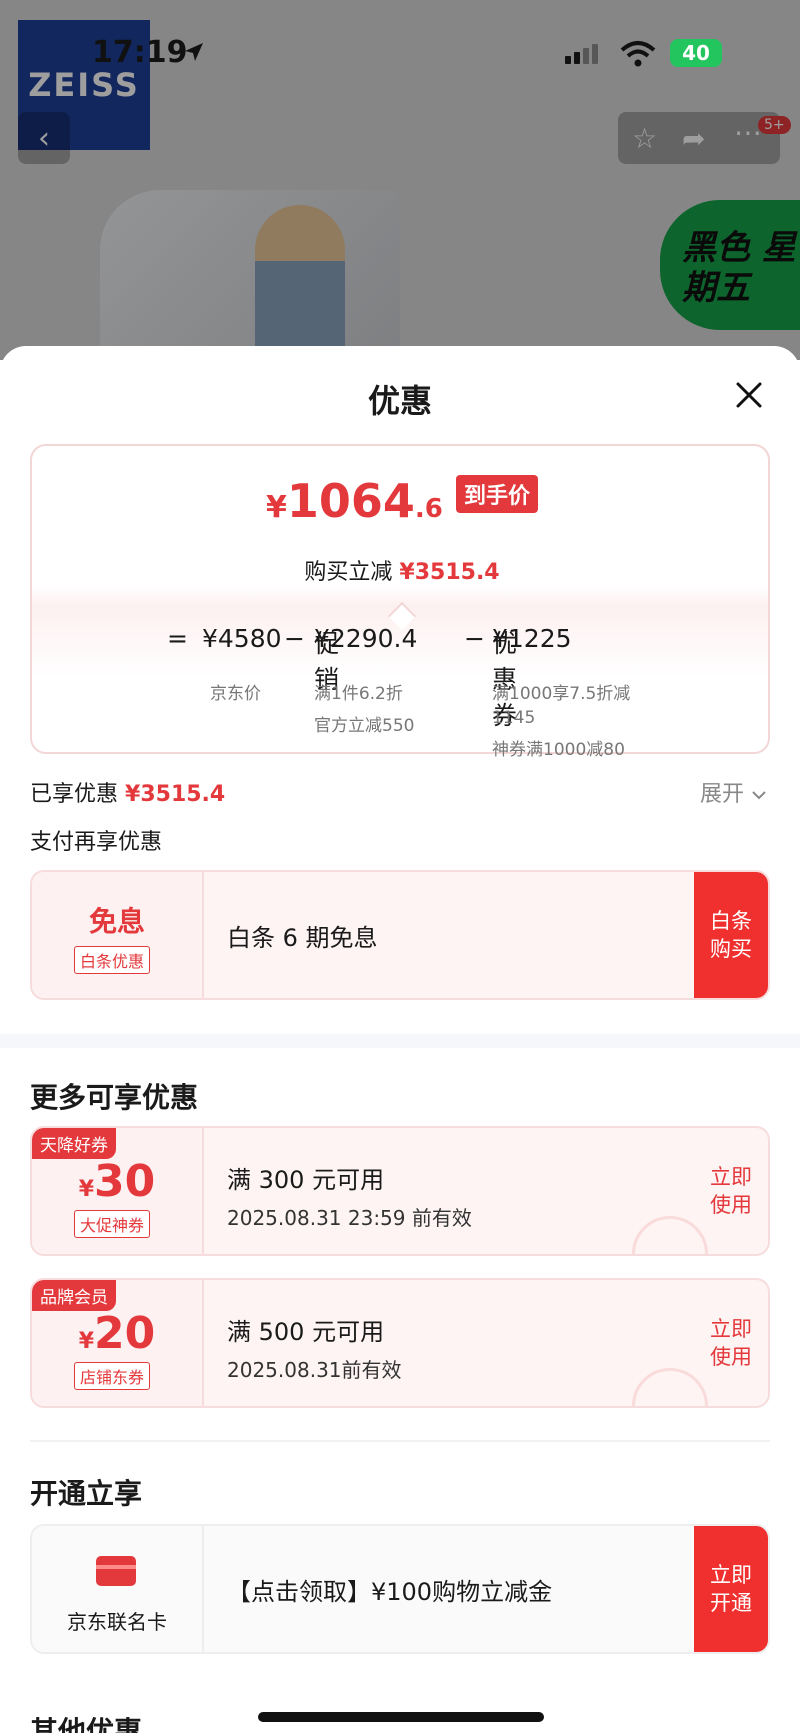 This screenshot has width=800, height=1733. What do you see at coordinates (112, 960) in the screenshot?
I see `baitiao-tag: 白条优惠` at bounding box center [112, 960].